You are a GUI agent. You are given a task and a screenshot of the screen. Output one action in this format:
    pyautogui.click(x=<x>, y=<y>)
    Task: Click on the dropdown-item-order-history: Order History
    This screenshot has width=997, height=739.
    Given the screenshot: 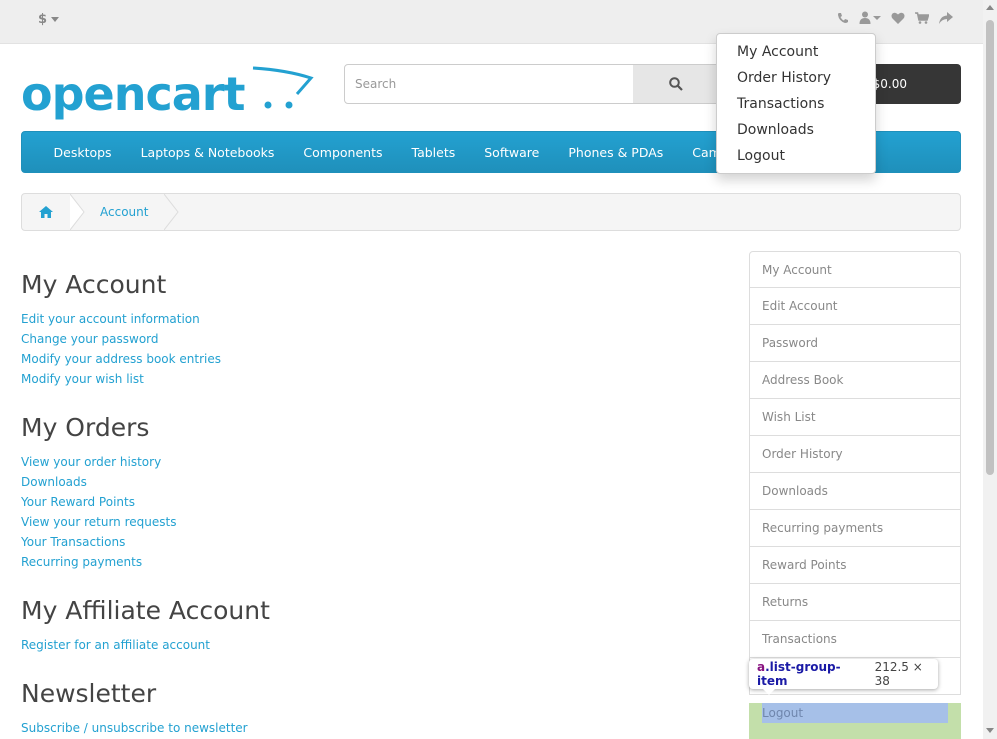 What is the action you would take?
    pyautogui.click(x=796, y=78)
    